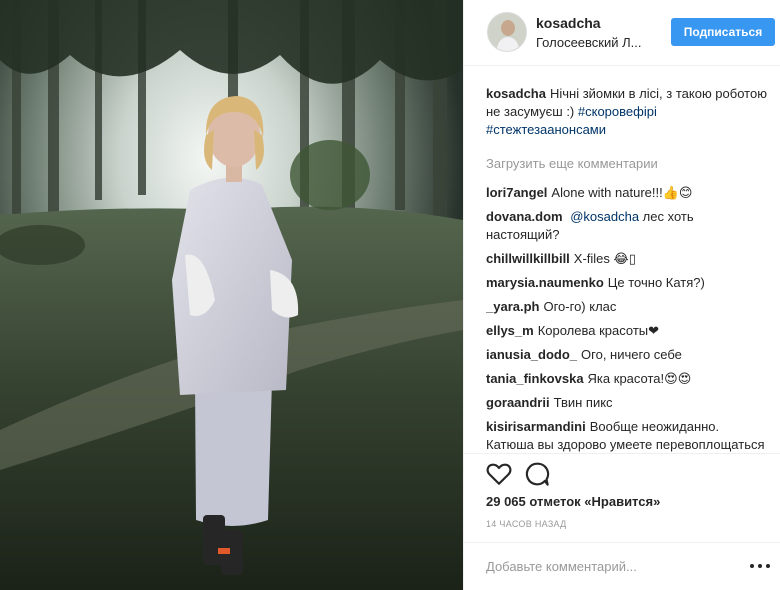 This screenshot has height=590, width=780. What do you see at coordinates (518, 402) in the screenshot?
I see `comment-username: goraandrii` at bounding box center [518, 402].